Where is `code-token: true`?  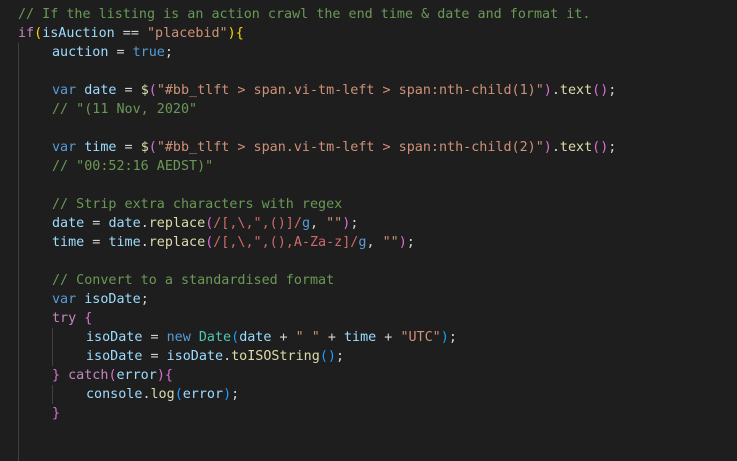 code-token: true is located at coordinates (148, 52).